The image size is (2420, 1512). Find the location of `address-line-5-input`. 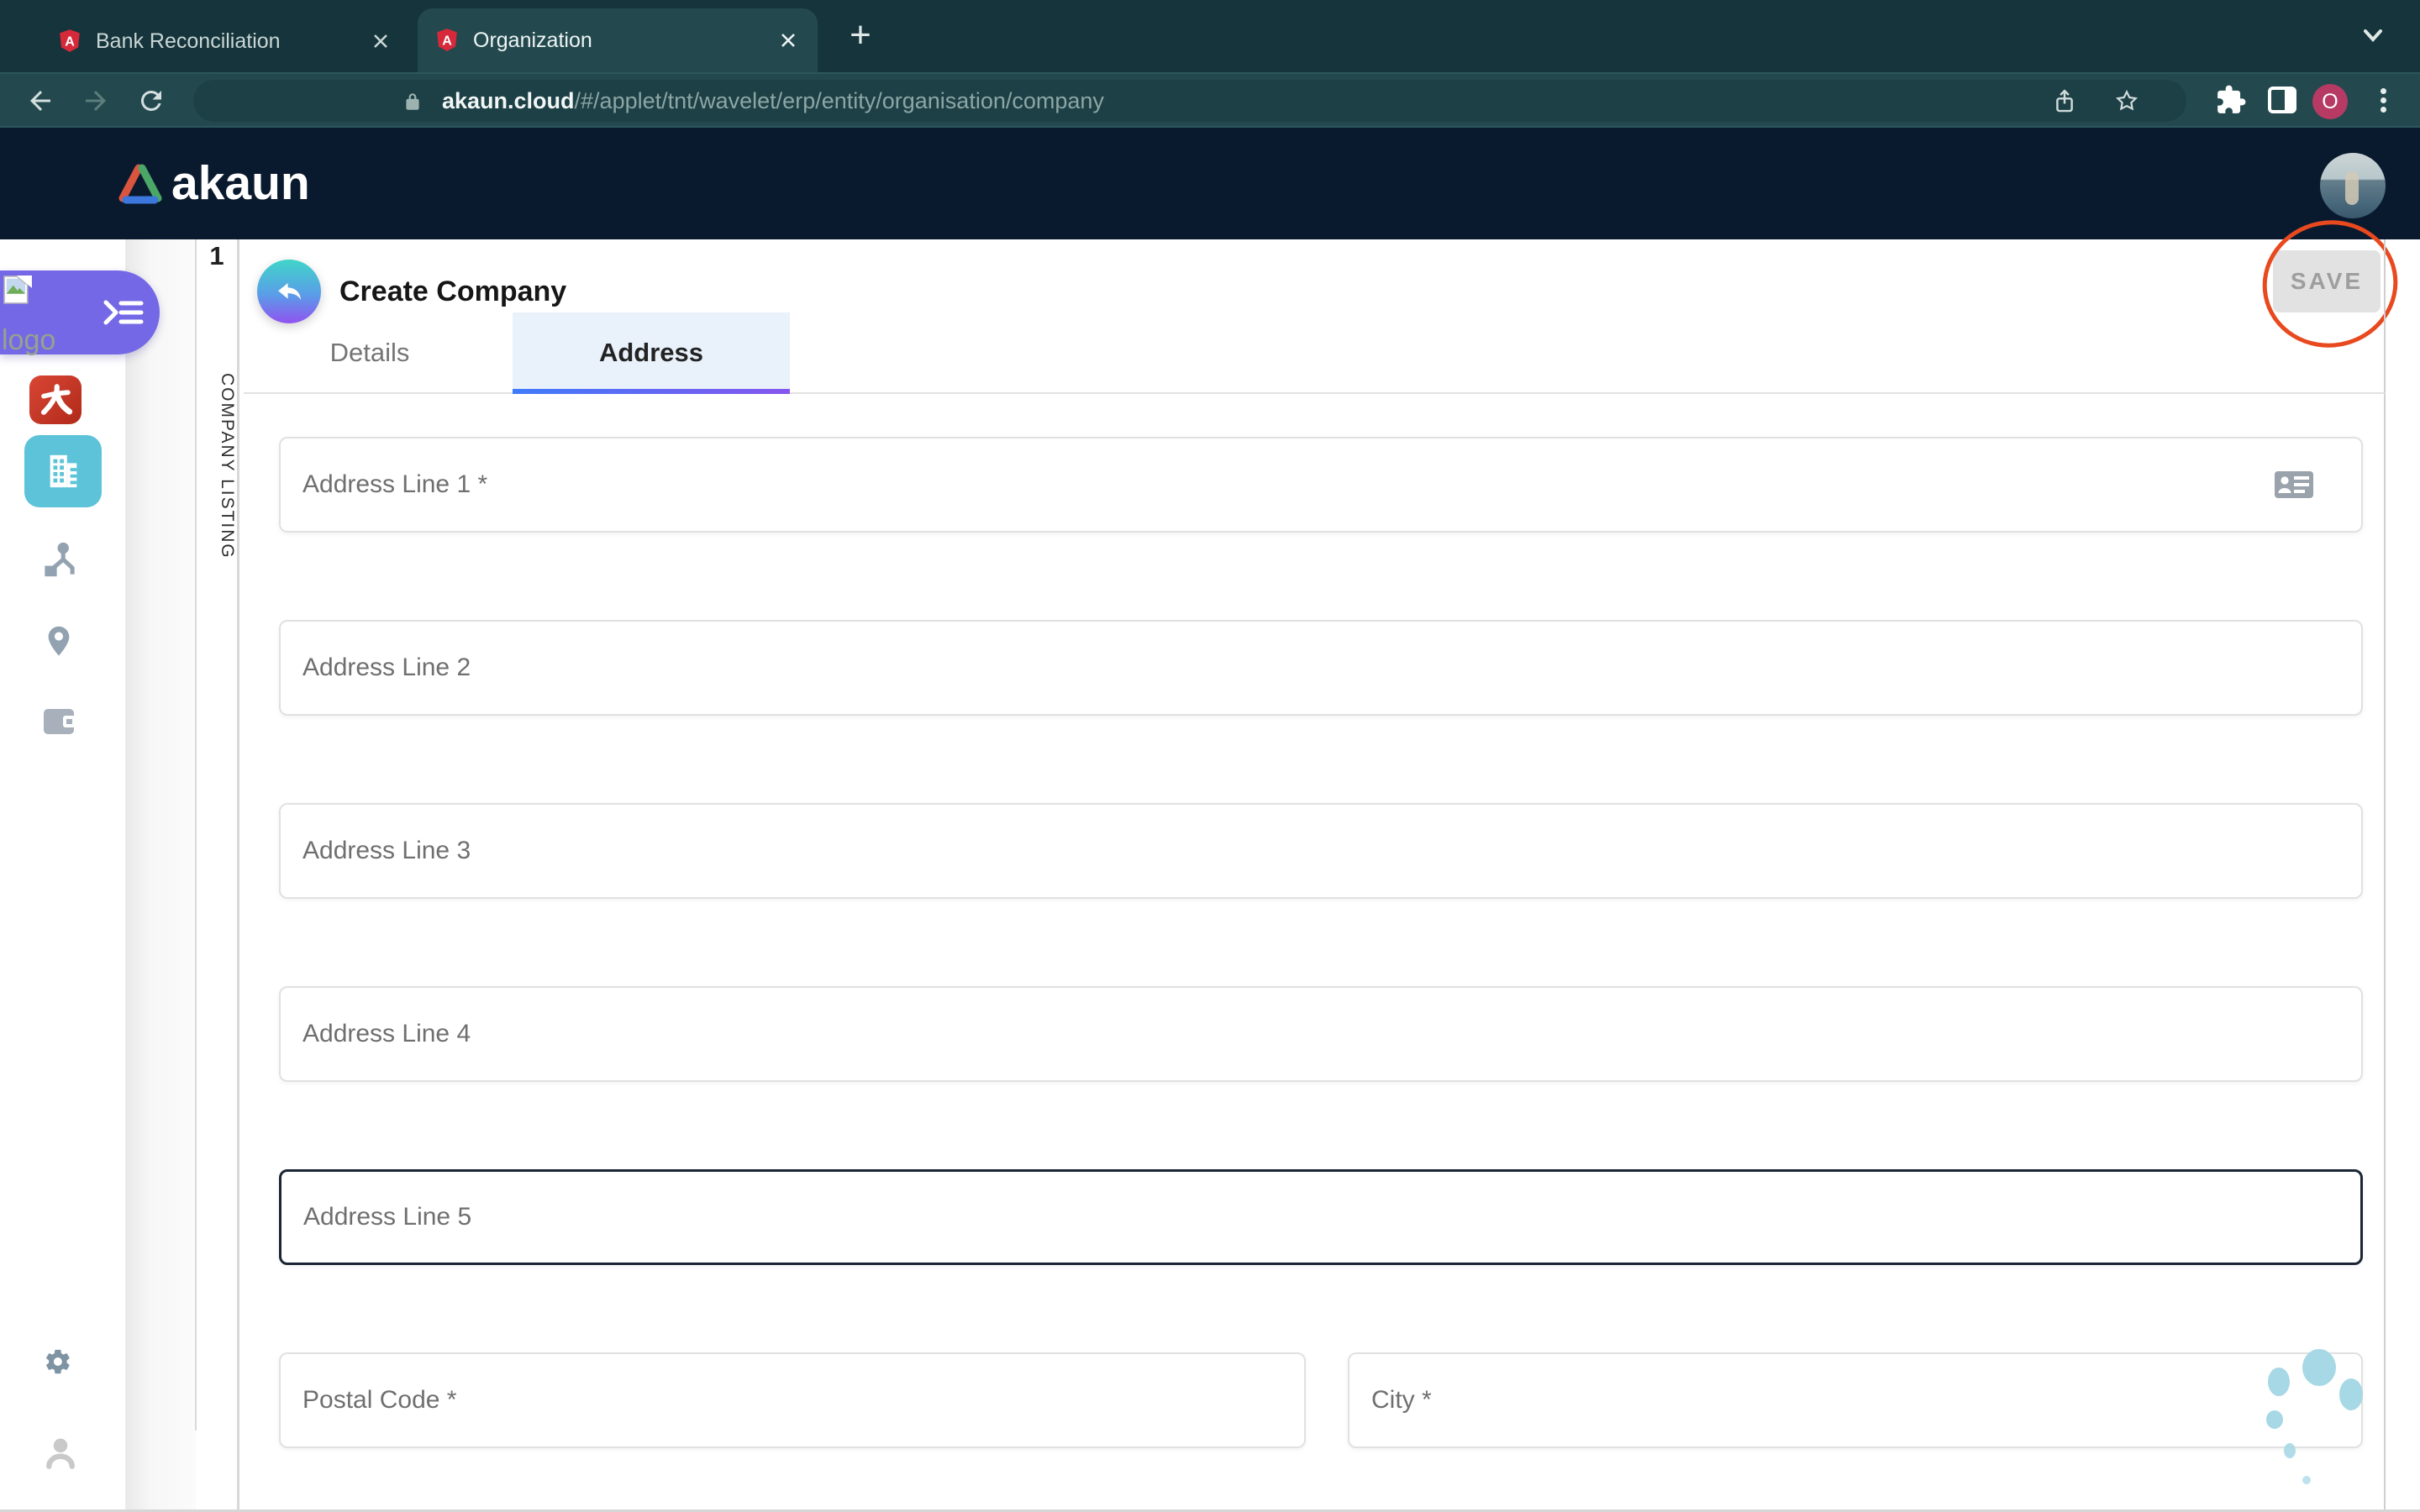

address-line-5-input is located at coordinates (1321, 1217).